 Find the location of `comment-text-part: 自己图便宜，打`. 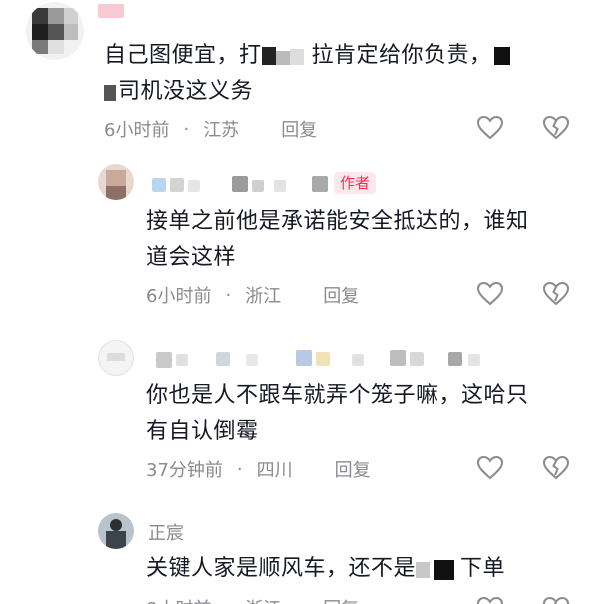

comment-text-part: 自己图便宜，打 is located at coordinates (183, 55).